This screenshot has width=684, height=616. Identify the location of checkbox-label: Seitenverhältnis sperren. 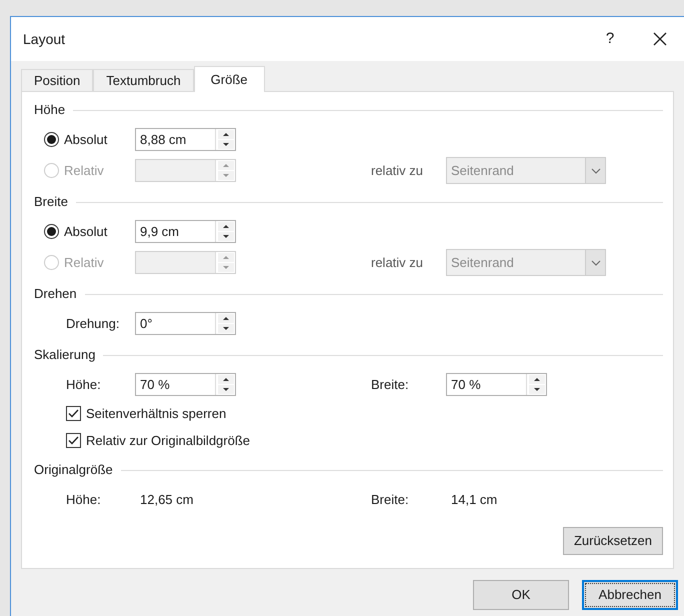
(156, 413).